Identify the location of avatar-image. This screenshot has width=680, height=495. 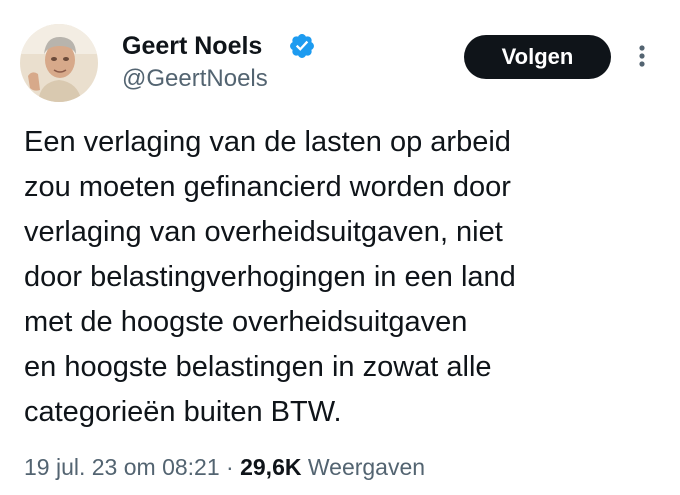
(59, 63).